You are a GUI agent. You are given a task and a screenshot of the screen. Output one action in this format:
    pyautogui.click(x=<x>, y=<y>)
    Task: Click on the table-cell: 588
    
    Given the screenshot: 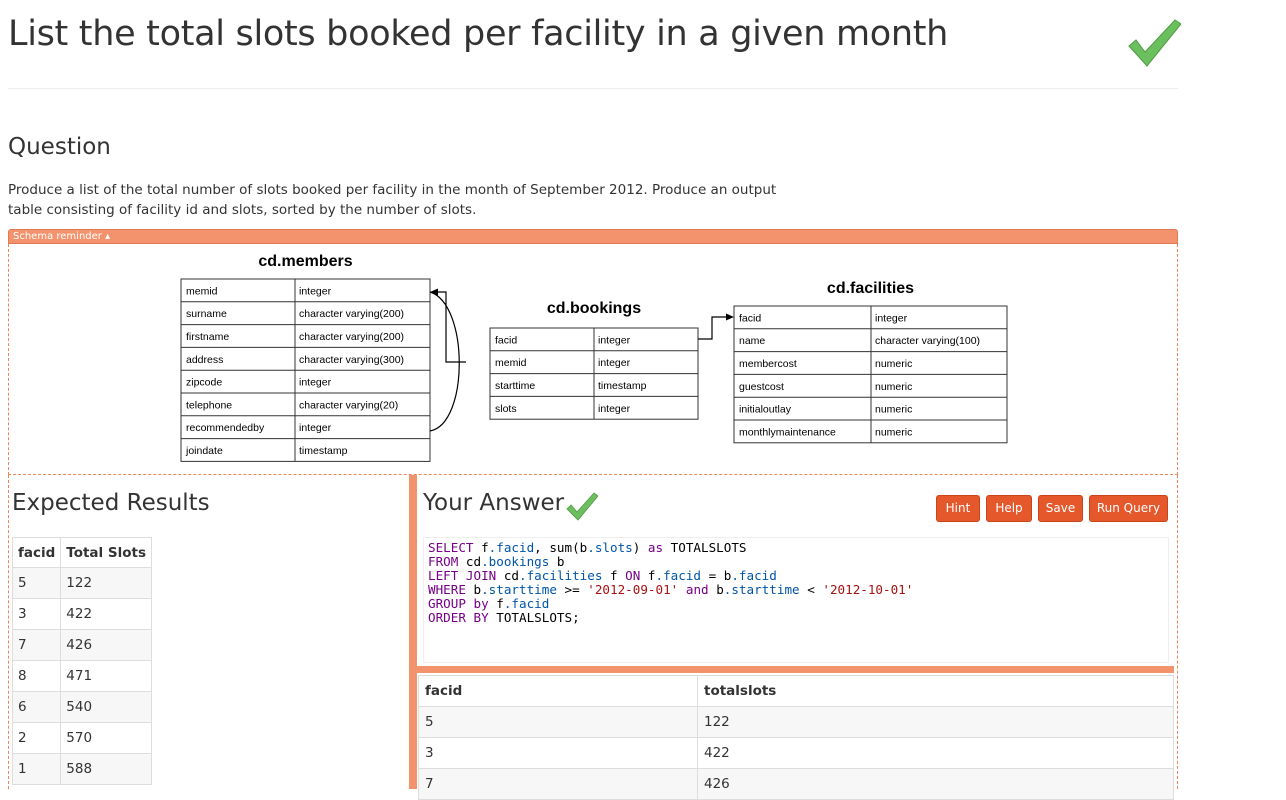 What is the action you would take?
    pyautogui.click(x=106, y=769)
    